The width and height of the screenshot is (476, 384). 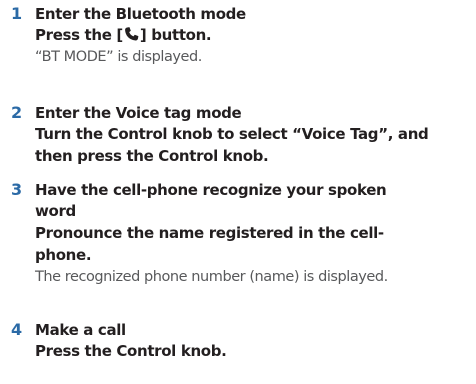 I want to click on phone-handset-icon, so click(x=131, y=34).